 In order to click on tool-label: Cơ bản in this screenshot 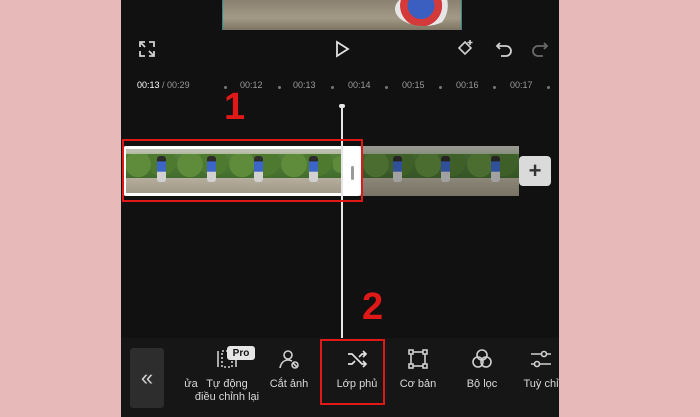, I will do `click(418, 384)`.